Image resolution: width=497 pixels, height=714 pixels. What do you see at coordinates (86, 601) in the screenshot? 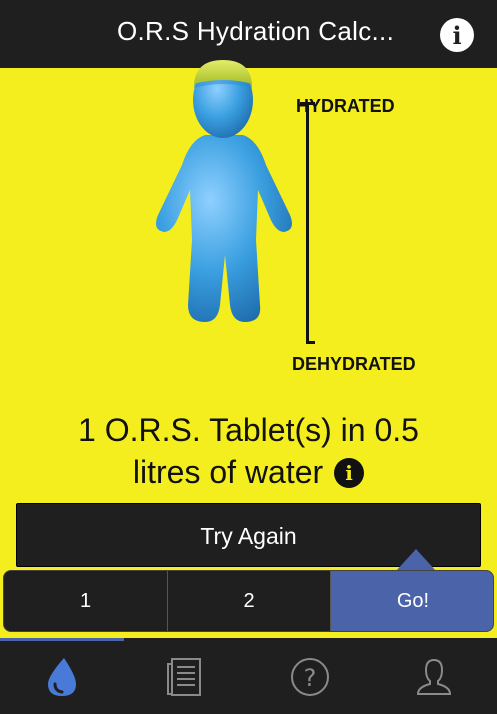
I see `option-1-button: 1` at bounding box center [86, 601].